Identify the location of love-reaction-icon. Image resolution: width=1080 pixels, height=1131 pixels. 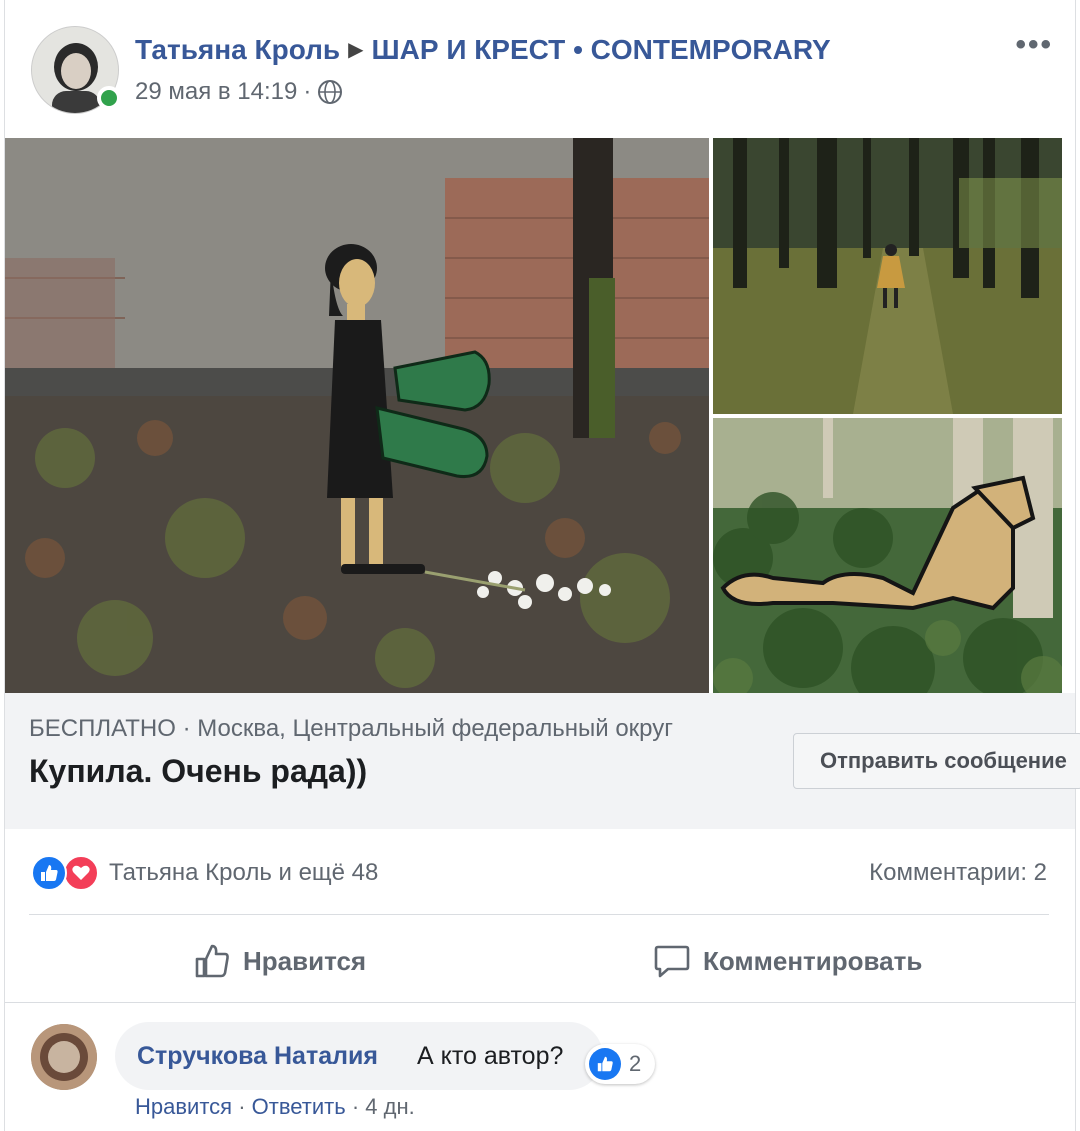
(81, 873).